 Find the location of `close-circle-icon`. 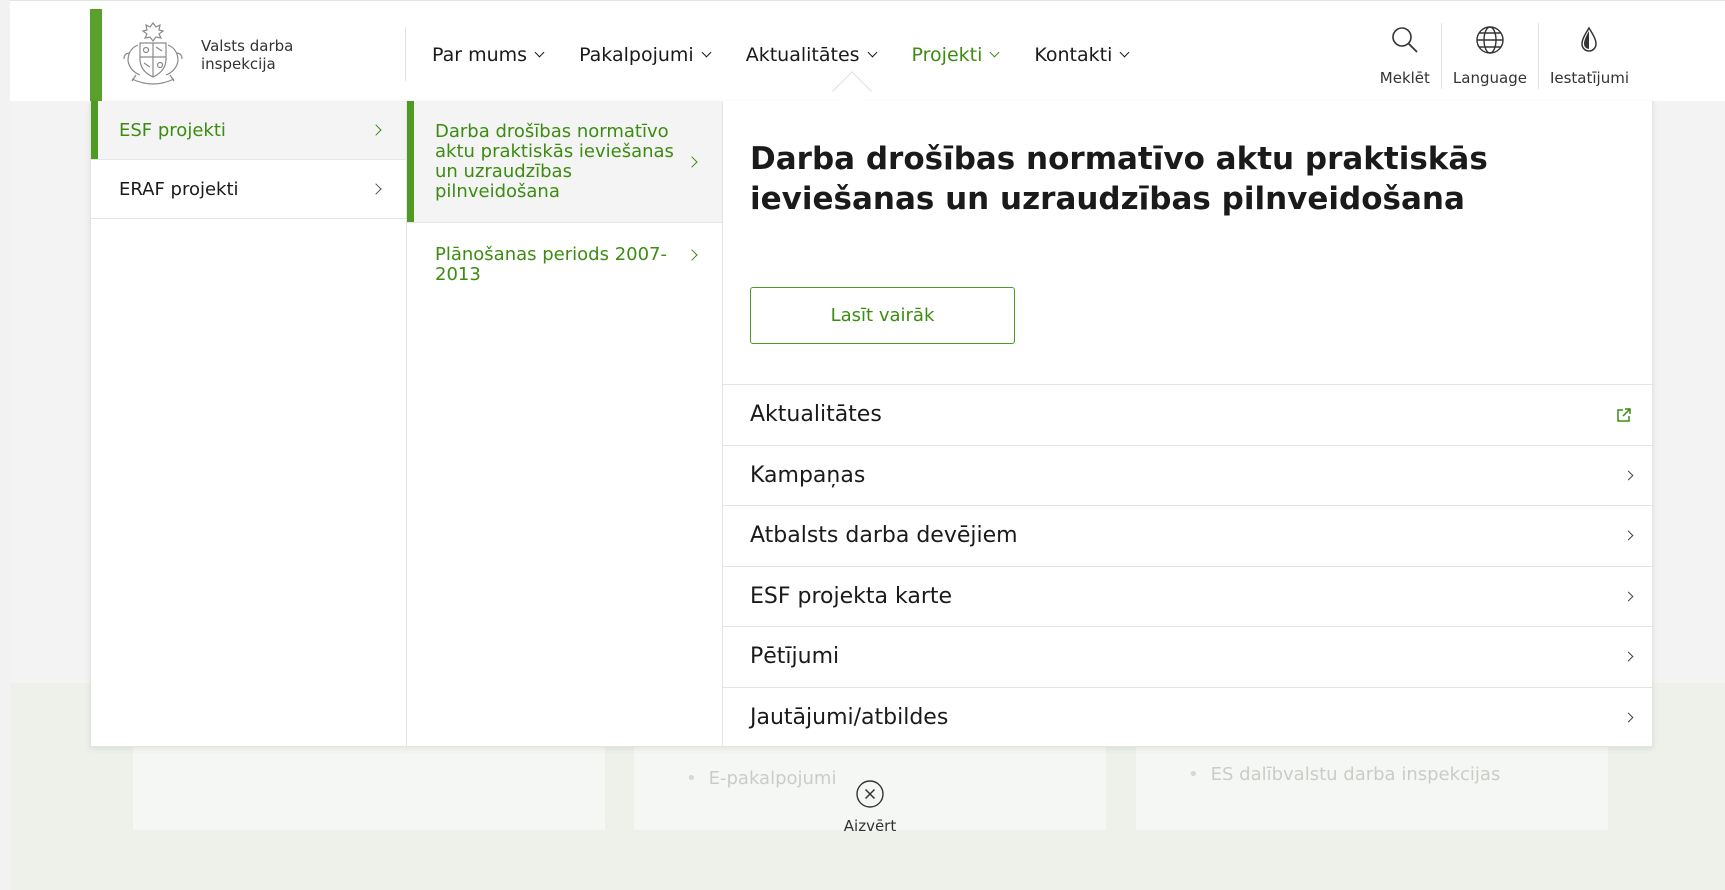

close-circle-icon is located at coordinates (870, 794).